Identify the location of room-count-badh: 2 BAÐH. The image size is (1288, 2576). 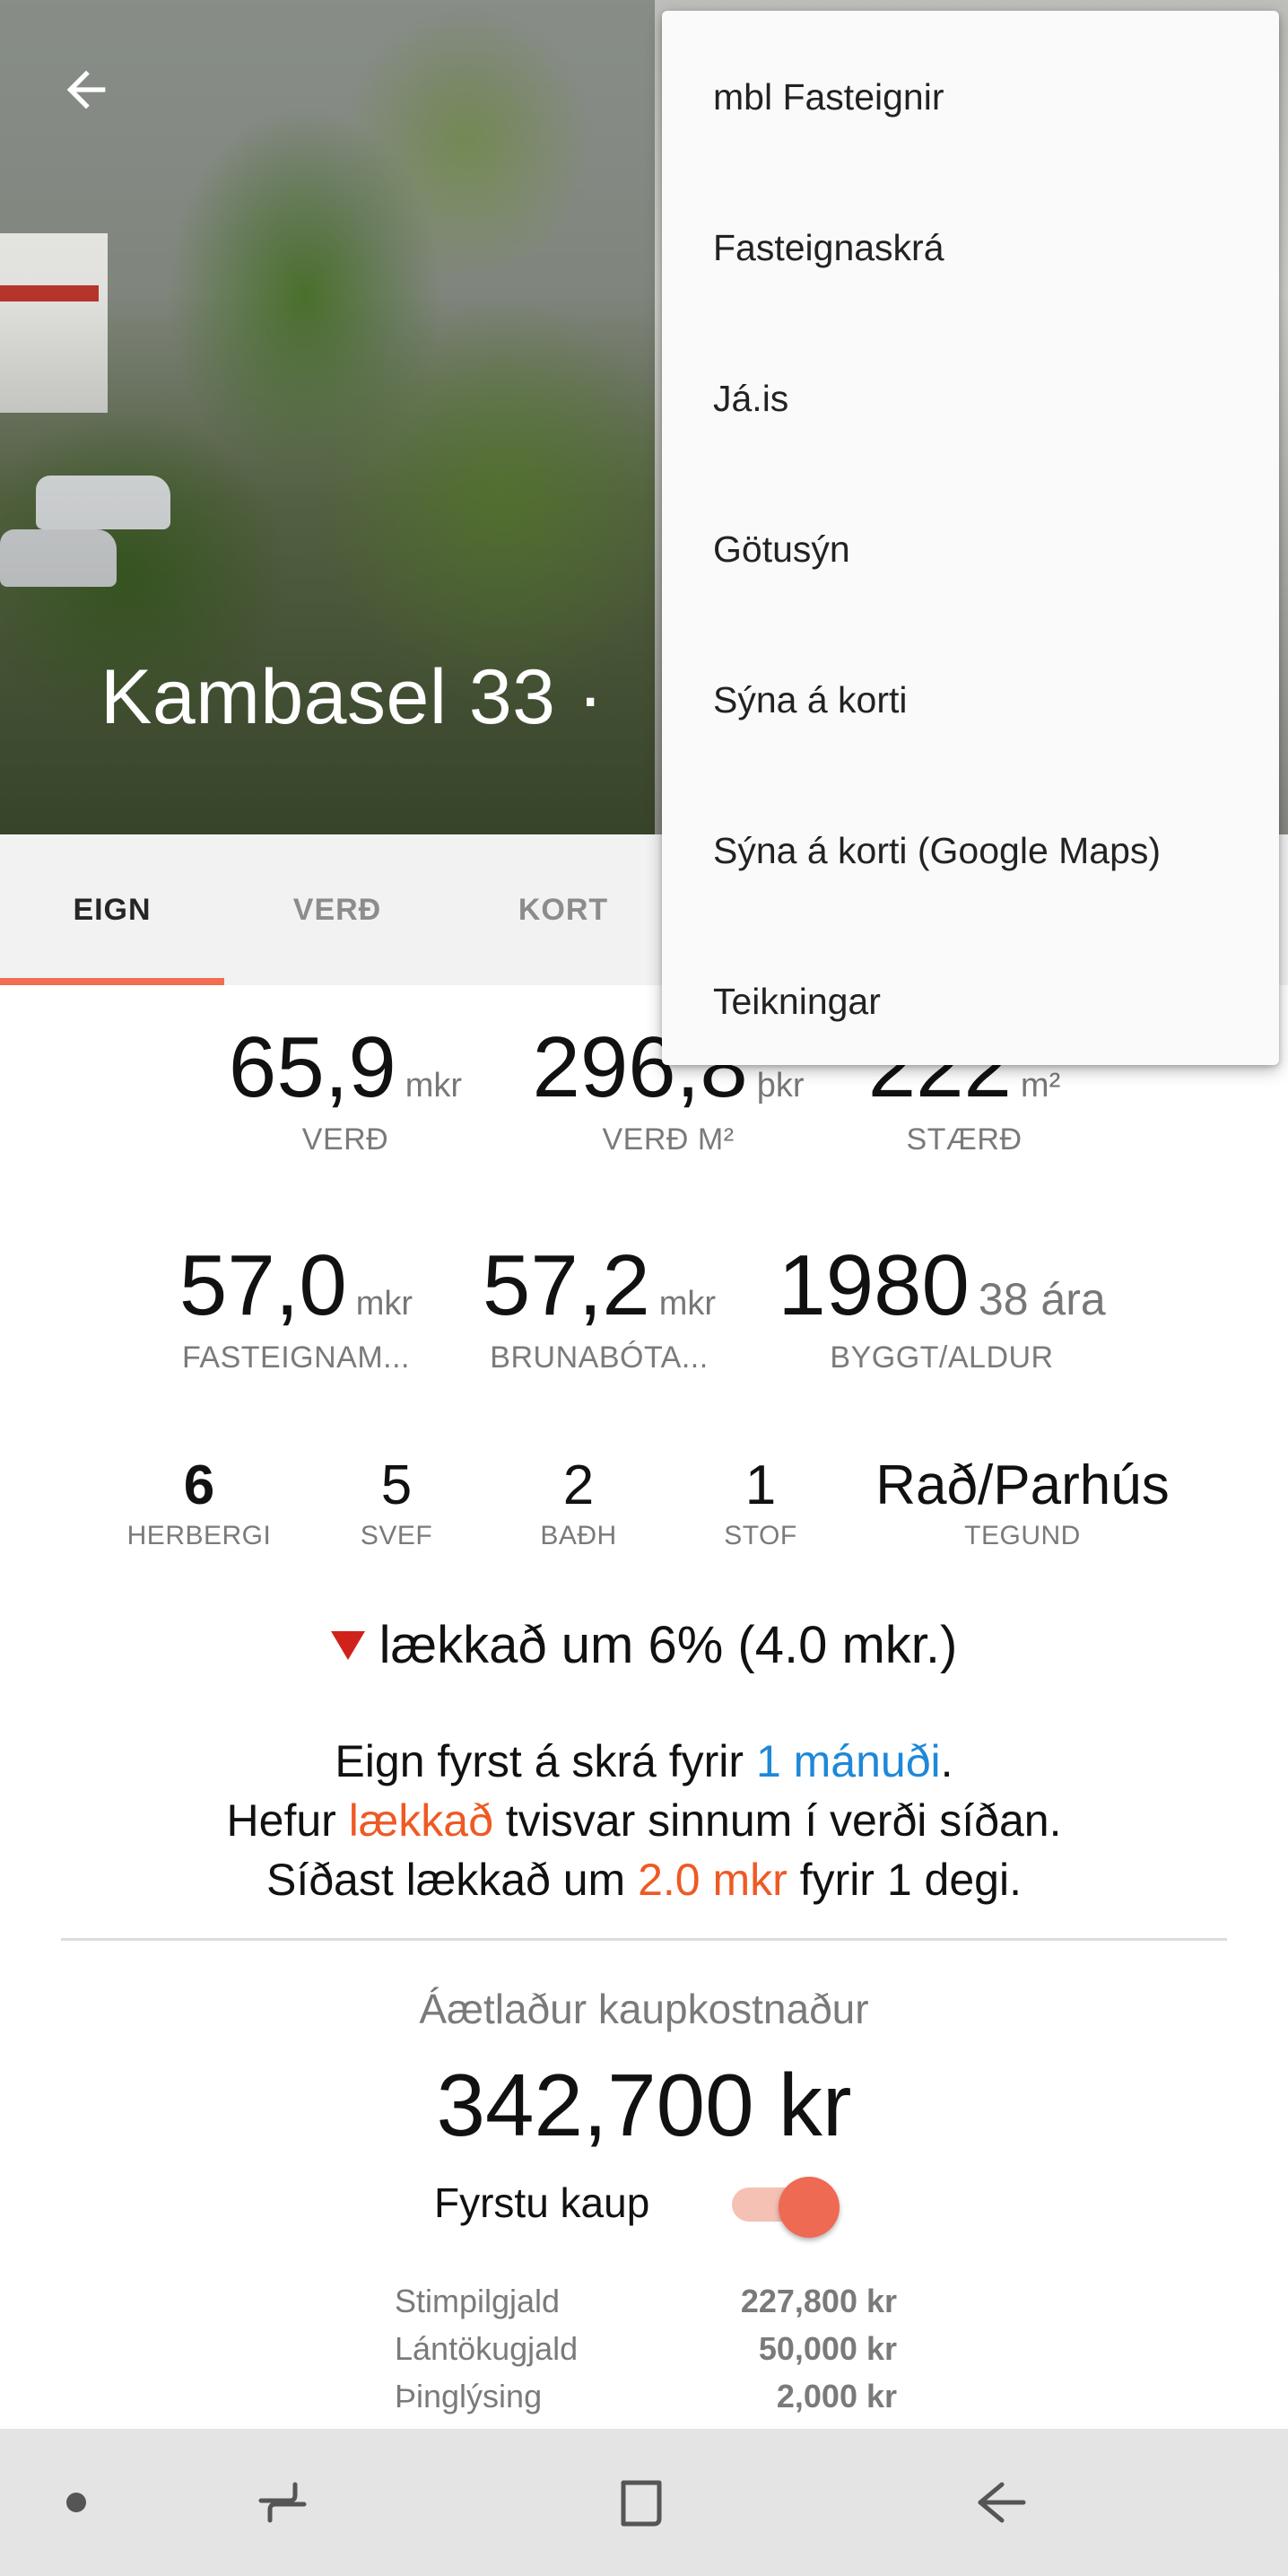
(578, 1502).